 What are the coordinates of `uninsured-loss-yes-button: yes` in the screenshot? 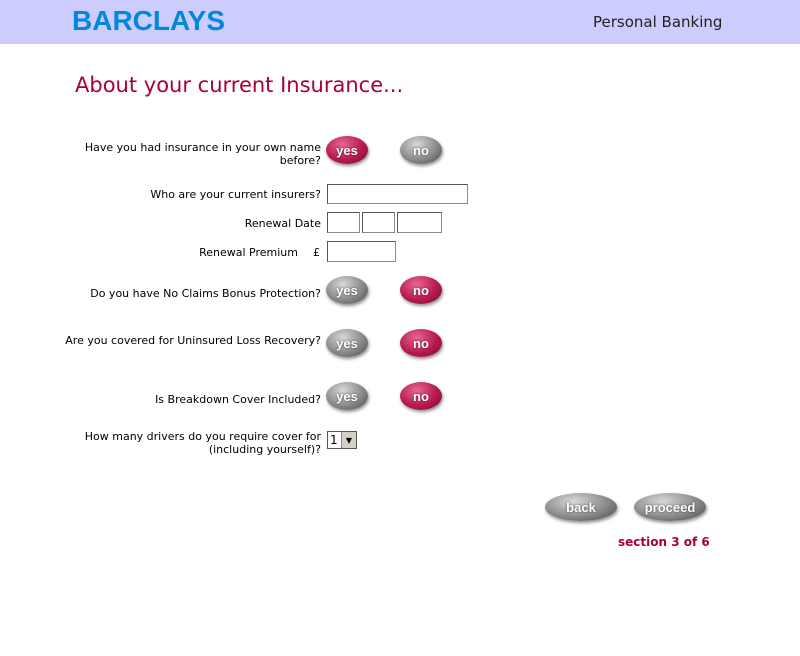 It's located at (347, 343).